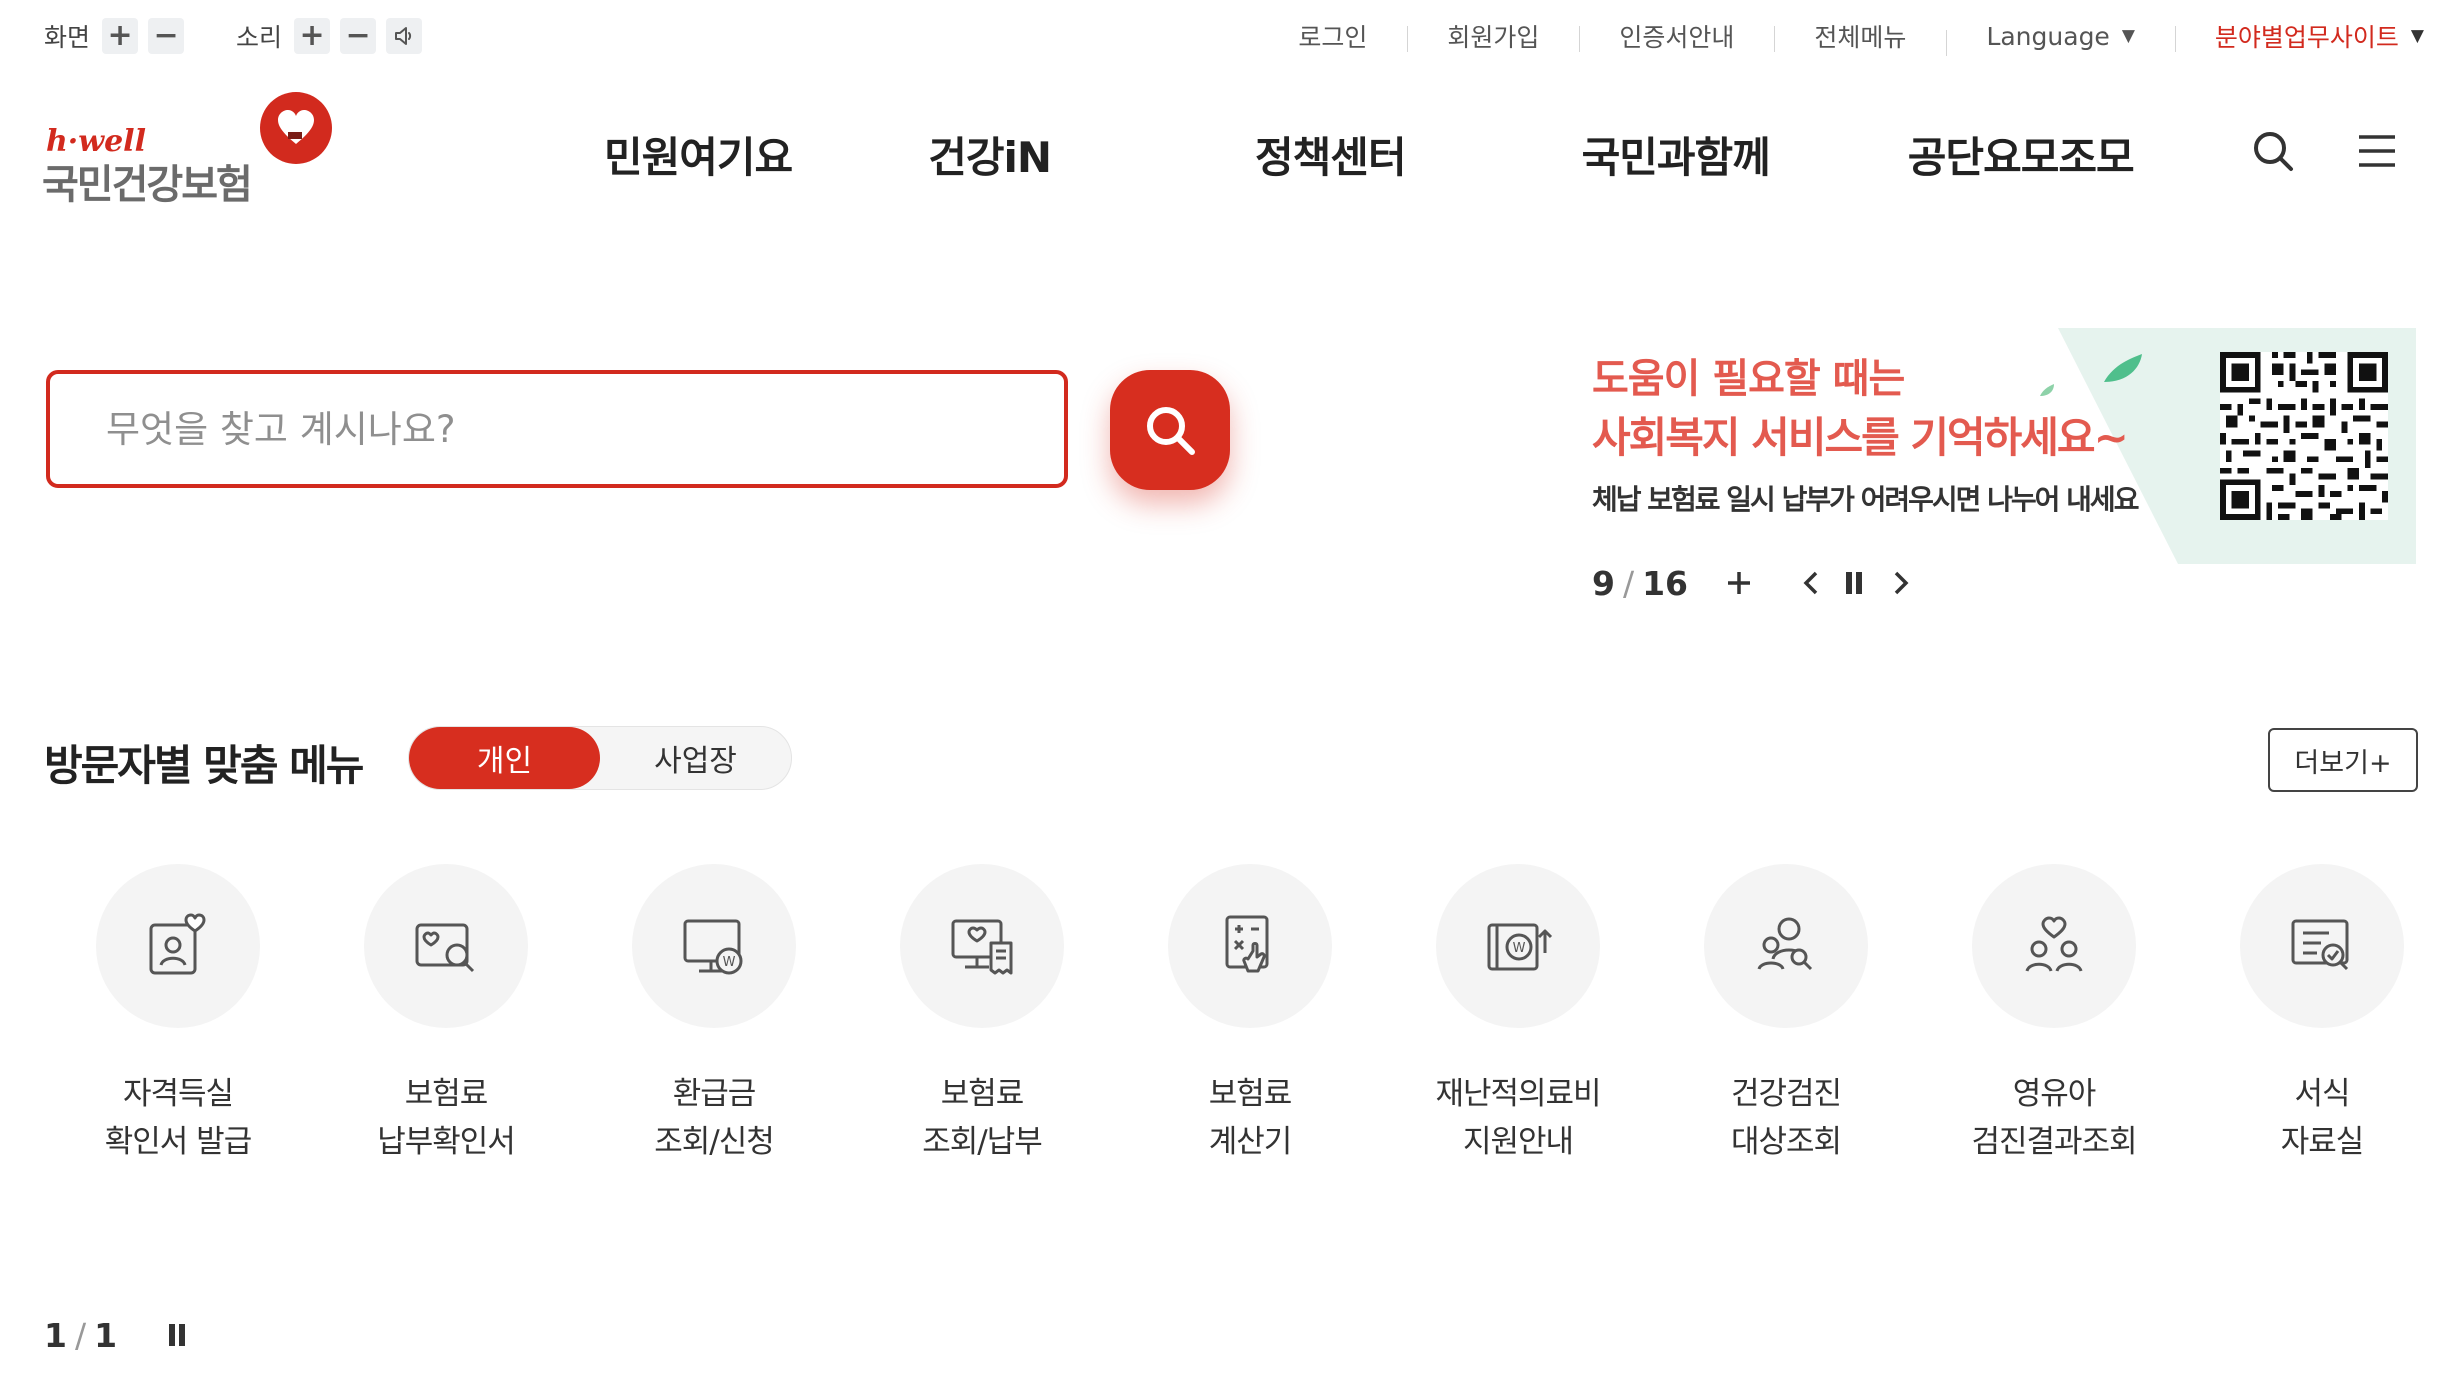 The width and height of the screenshot is (2438, 1380). I want to click on chevron-left-icon, so click(1810, 583).